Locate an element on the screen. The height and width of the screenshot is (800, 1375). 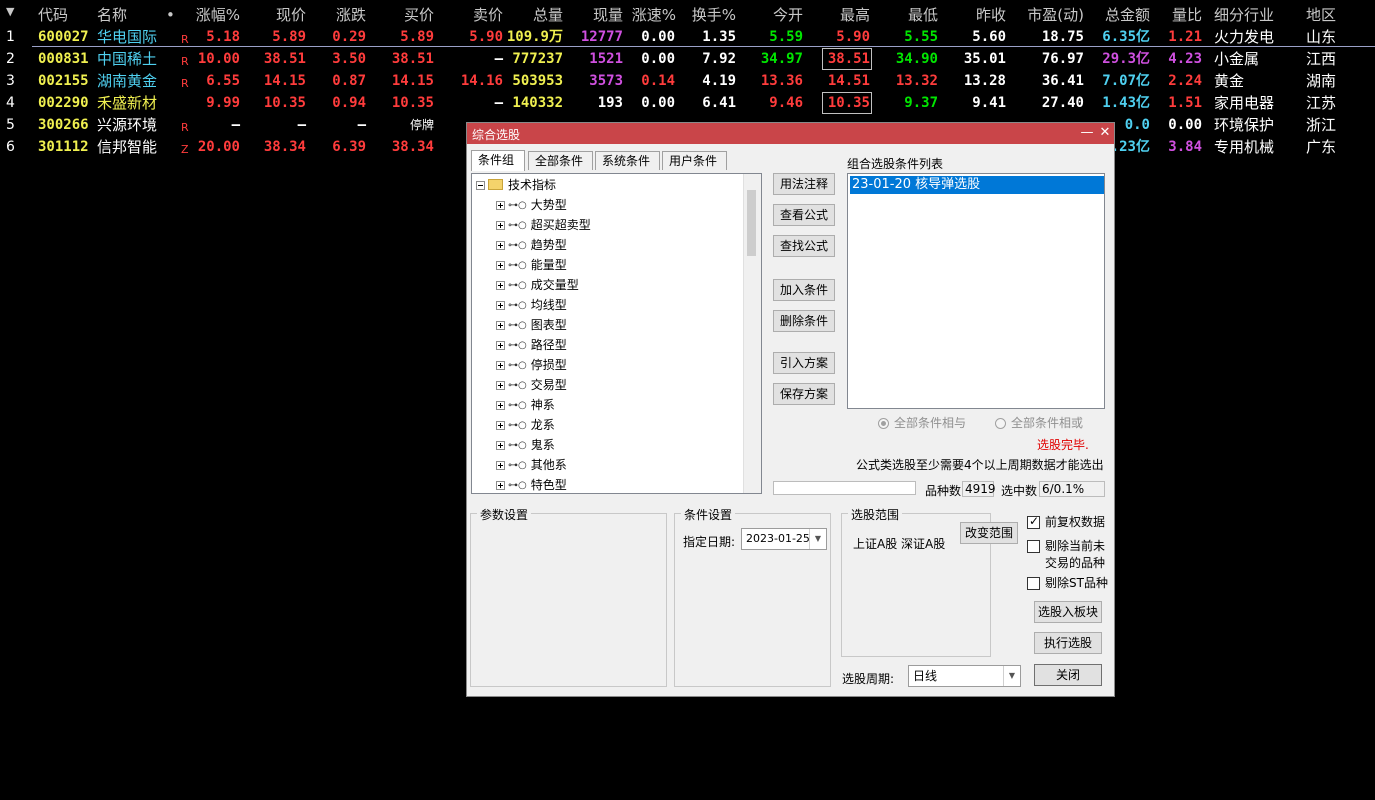
chg: 0.29 is located at coordinates (349, 37).